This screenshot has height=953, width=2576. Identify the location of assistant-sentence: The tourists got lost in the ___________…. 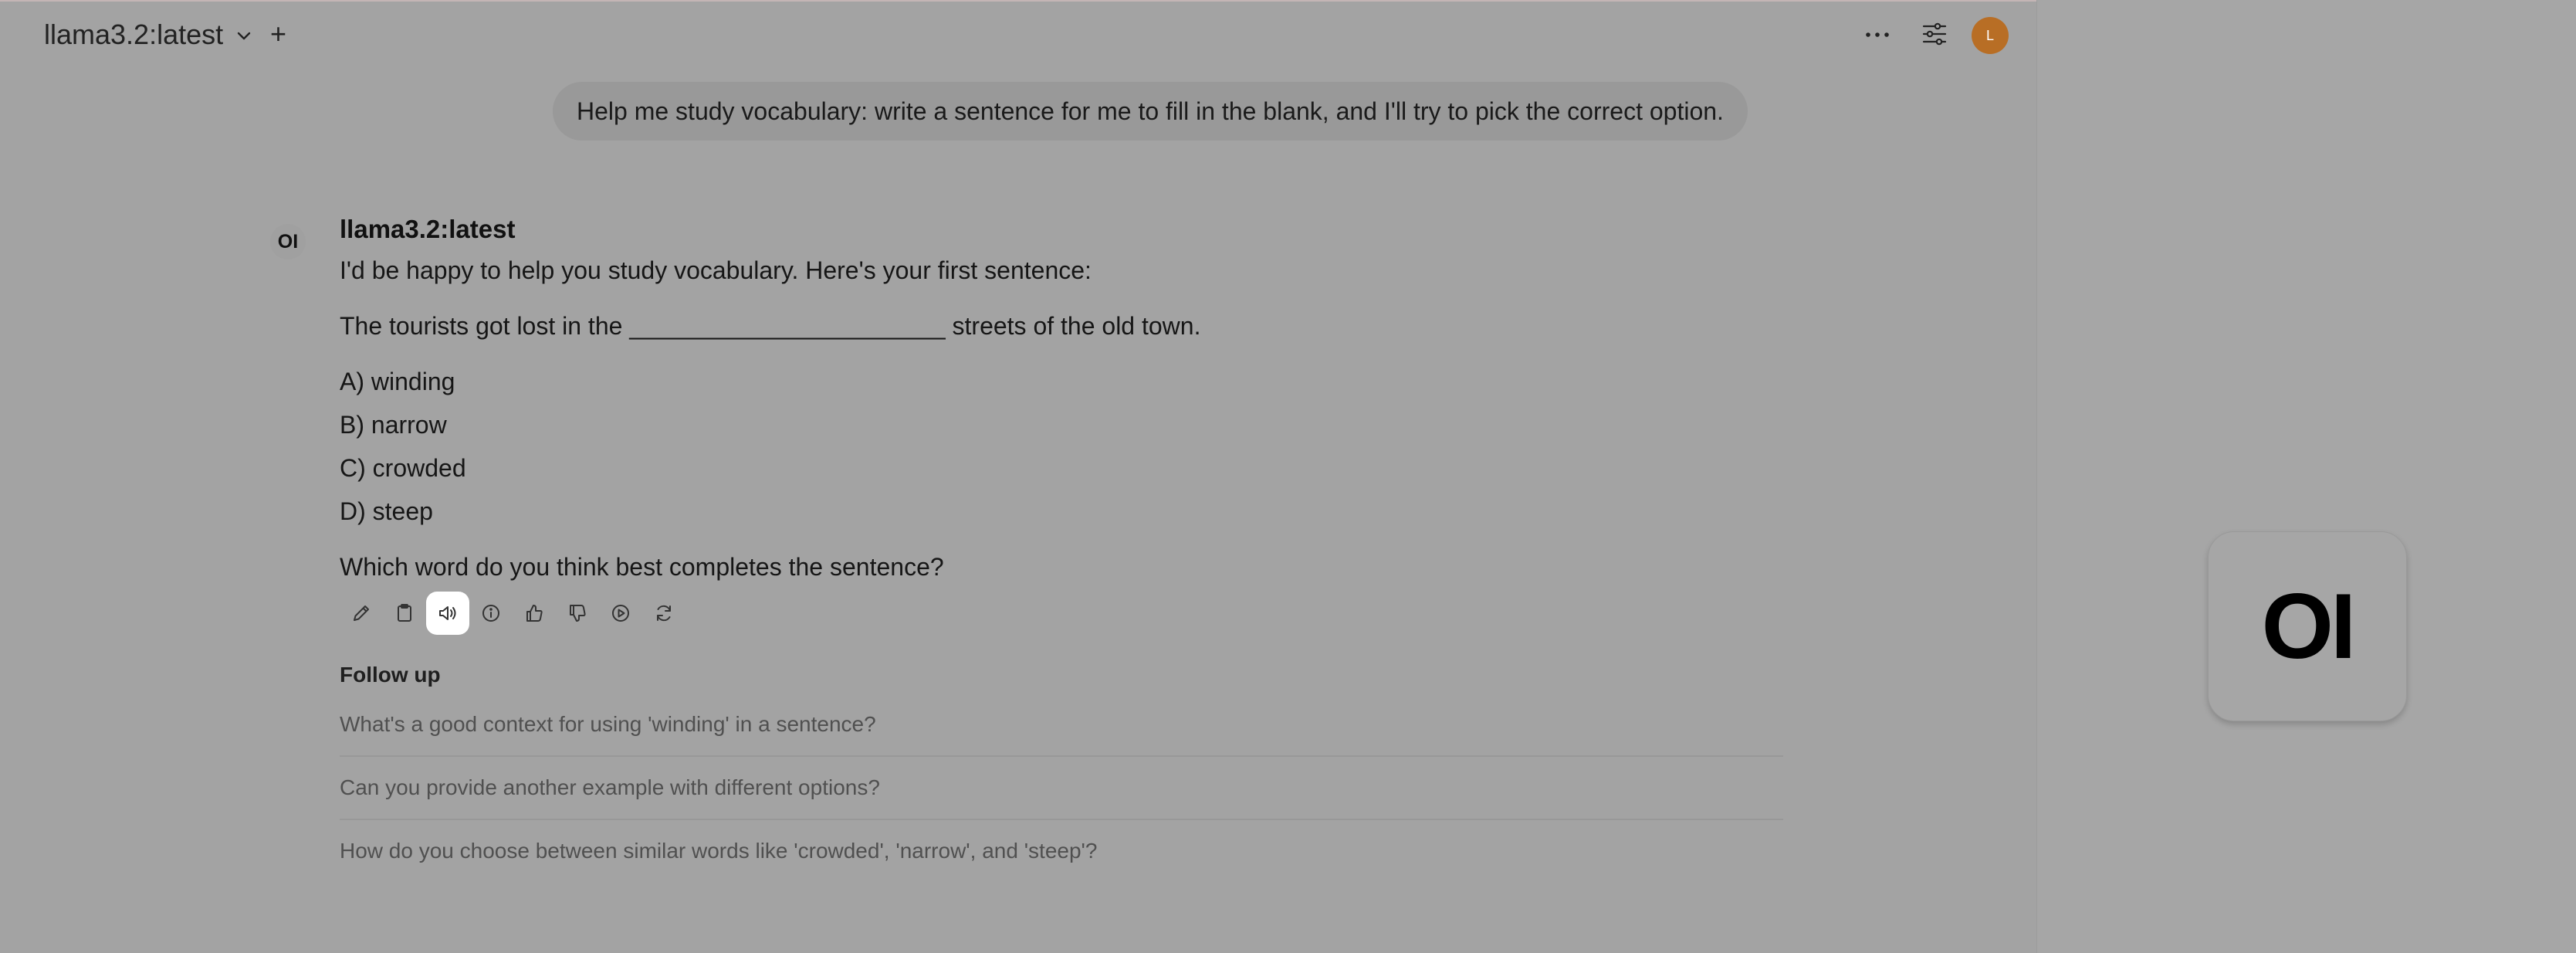
(771, 326).